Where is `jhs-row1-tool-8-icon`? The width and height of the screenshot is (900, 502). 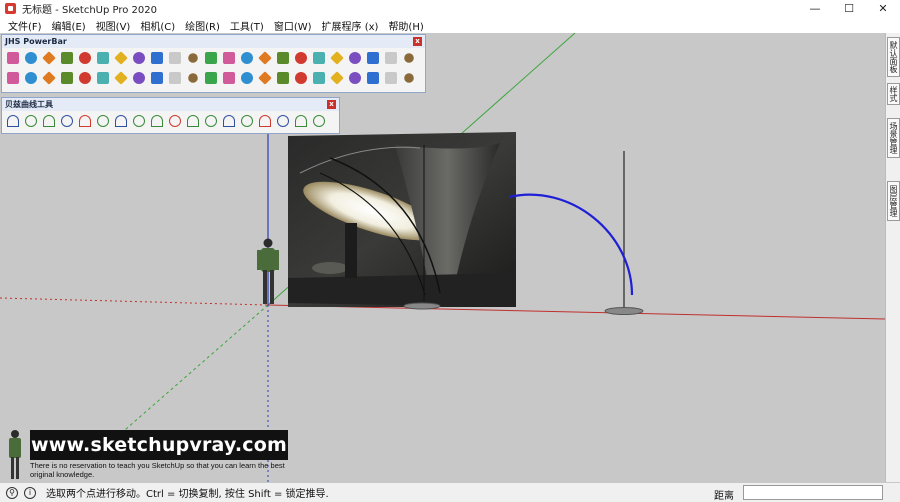
jhs-row1-tool-8-icon is located at coordinates (139, 58).